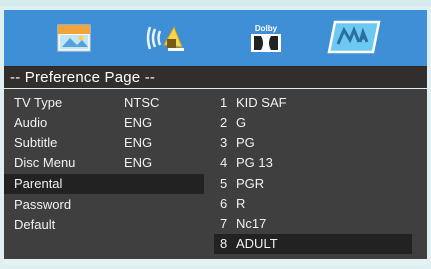  I want to click on menu-item-password: Password, so click(104, 205).